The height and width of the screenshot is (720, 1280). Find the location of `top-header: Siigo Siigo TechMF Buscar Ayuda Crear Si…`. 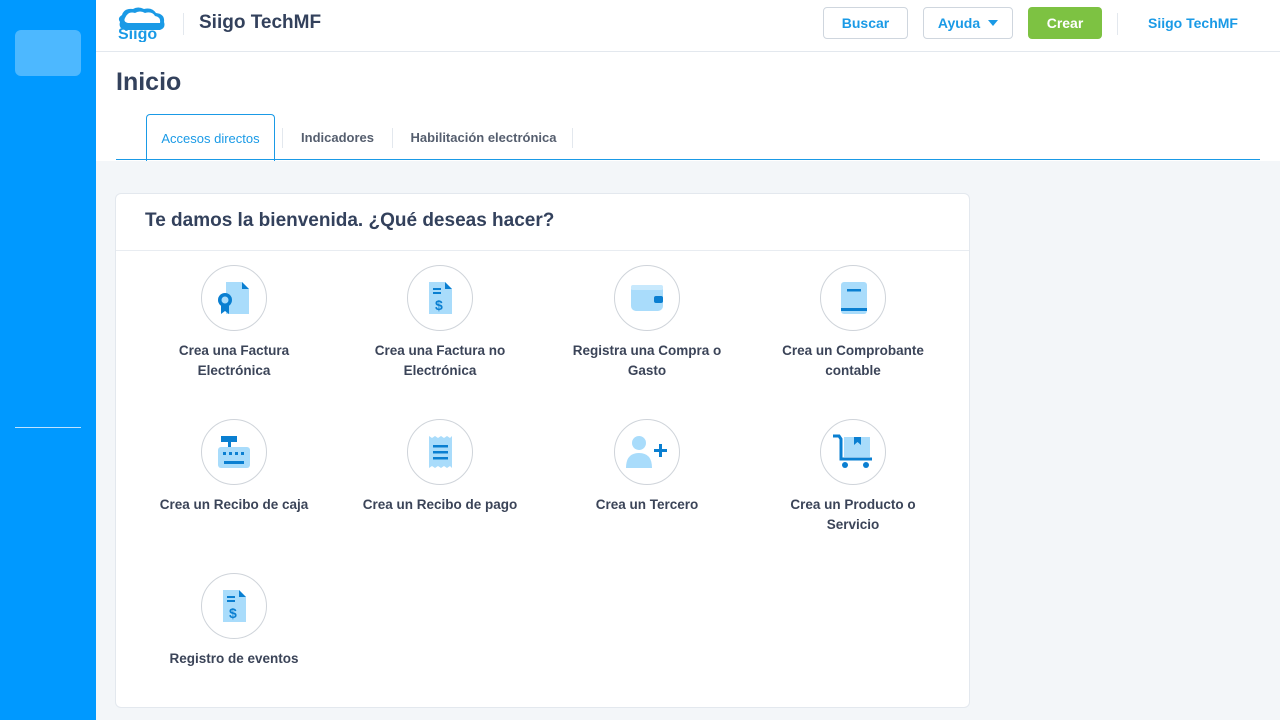

top-header: Siigo Siigo TechMF Buscar Ayuda Crear Si… is located at coordinates (688, 26).